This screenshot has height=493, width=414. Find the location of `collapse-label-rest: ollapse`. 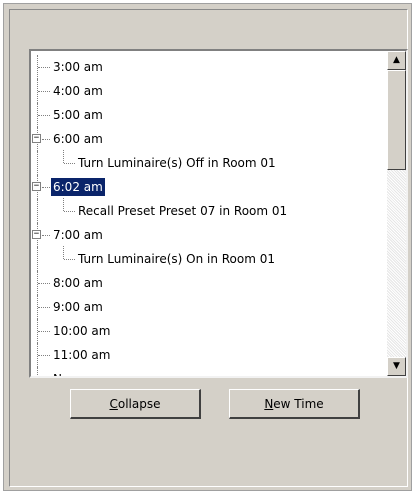

collapse-label-rest: ollapse is located at coordinates (139, 403).